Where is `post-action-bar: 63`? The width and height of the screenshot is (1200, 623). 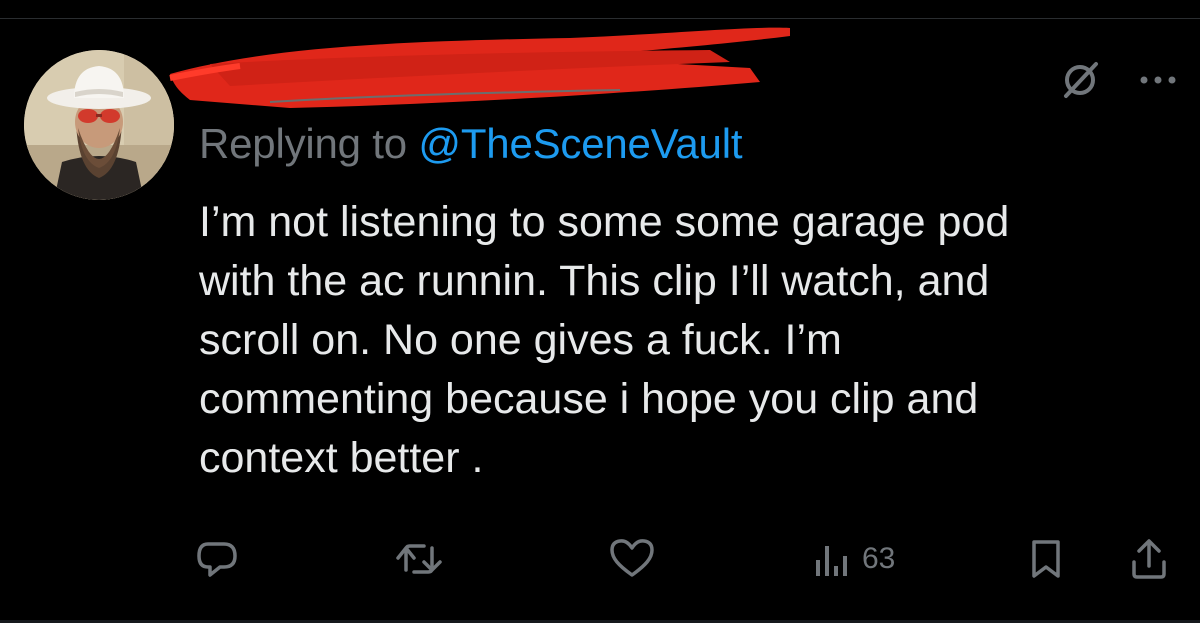 post-action-bar: 63 is located at coordinates (687, 559).